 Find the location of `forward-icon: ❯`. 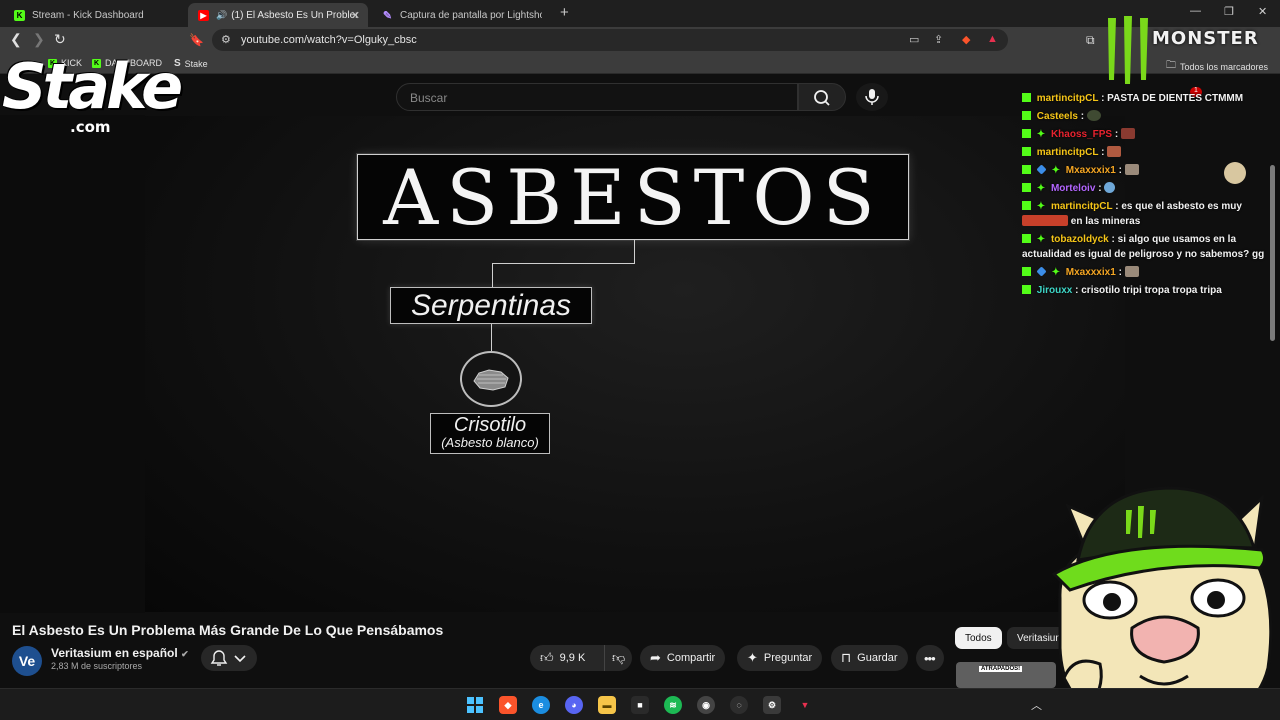

forward-icon: ❯ is located at coordinates (39, 39).